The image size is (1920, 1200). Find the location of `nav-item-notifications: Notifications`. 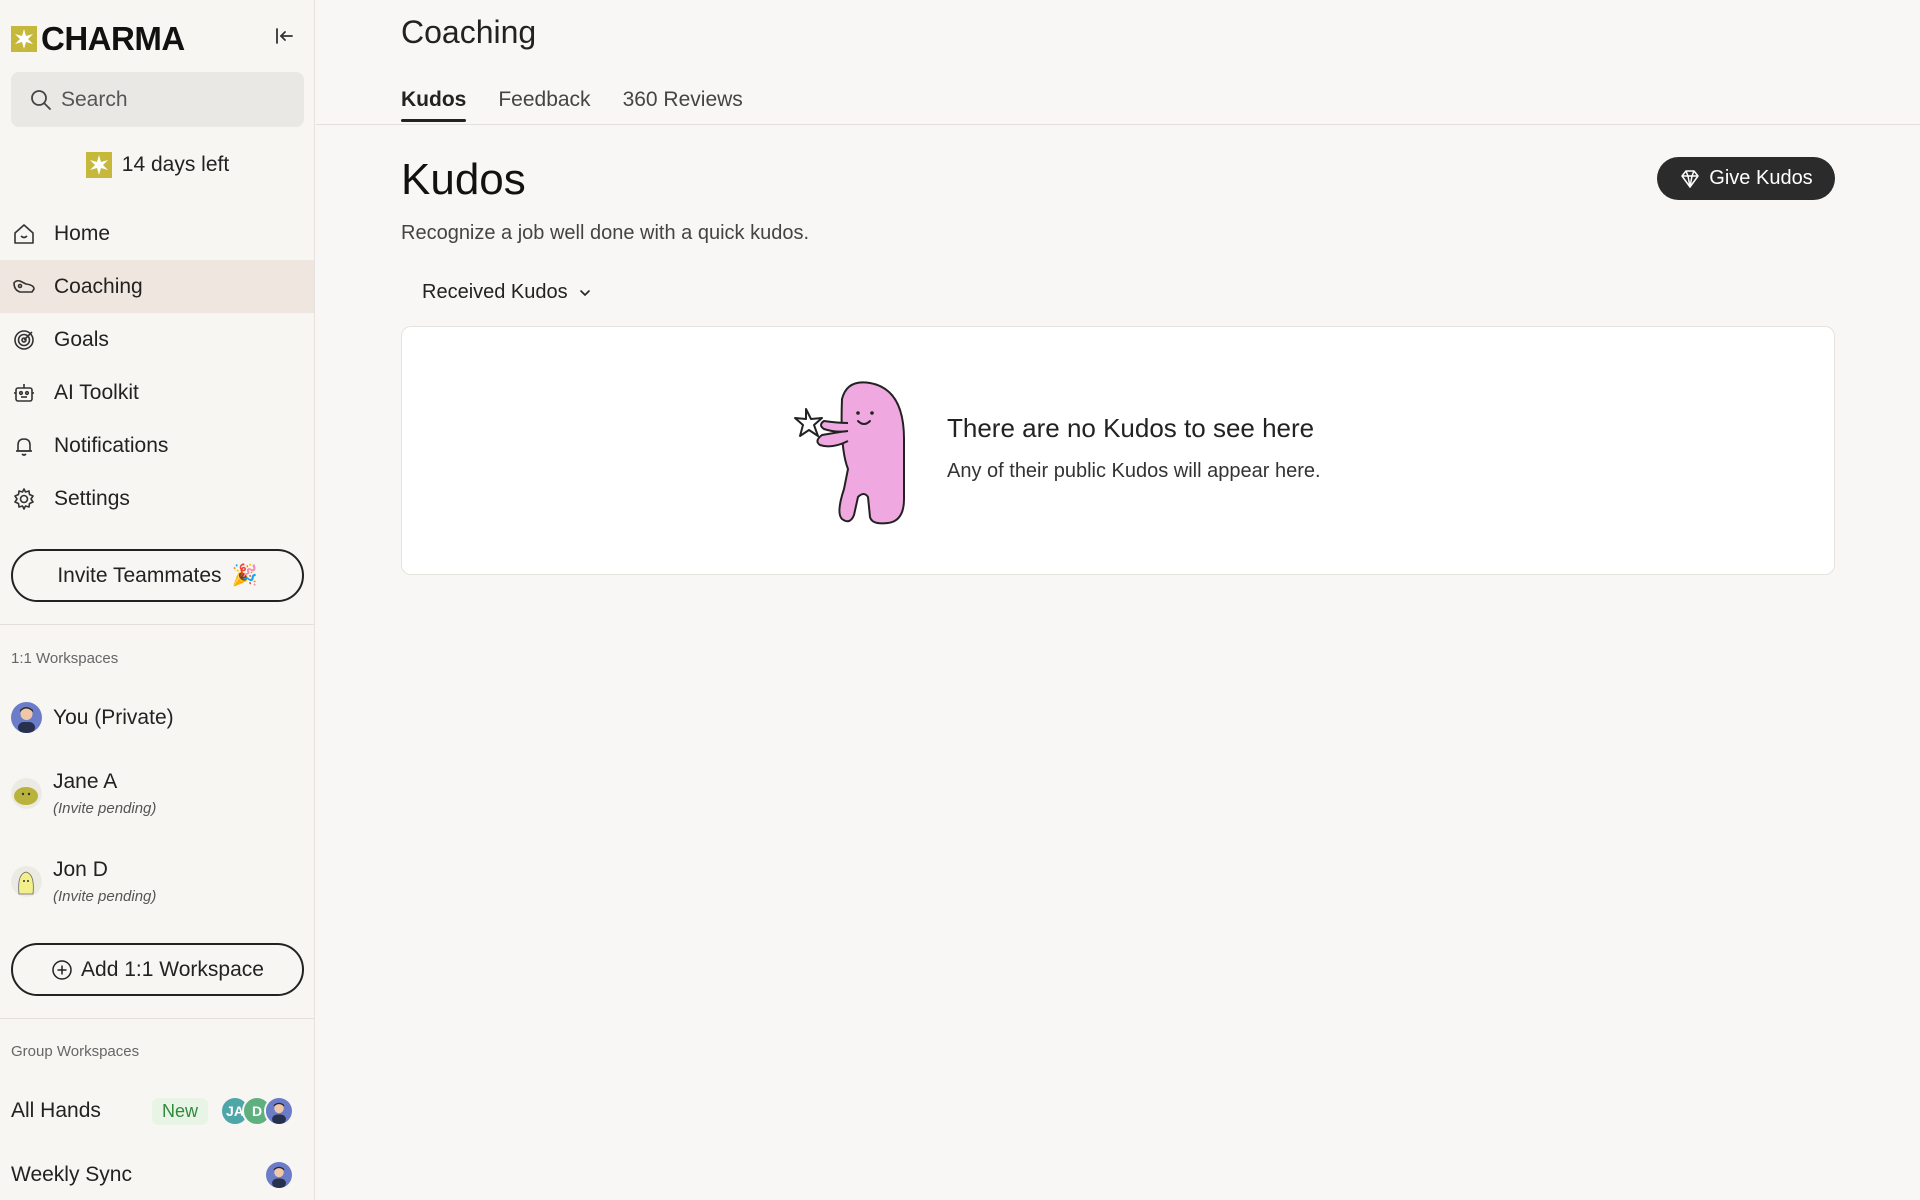

nav-item-notifications: Notifications is located at coordinates (157, 445).